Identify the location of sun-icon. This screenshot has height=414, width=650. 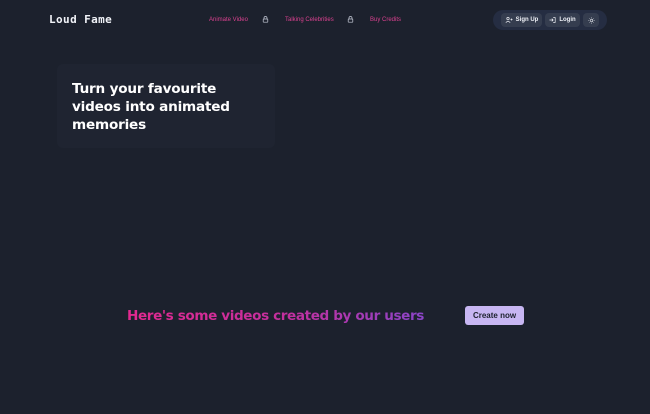
(591, 20).